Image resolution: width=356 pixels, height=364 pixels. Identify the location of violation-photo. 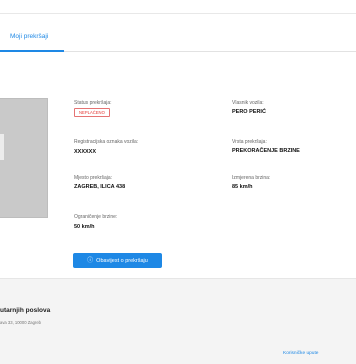
(24, 158).